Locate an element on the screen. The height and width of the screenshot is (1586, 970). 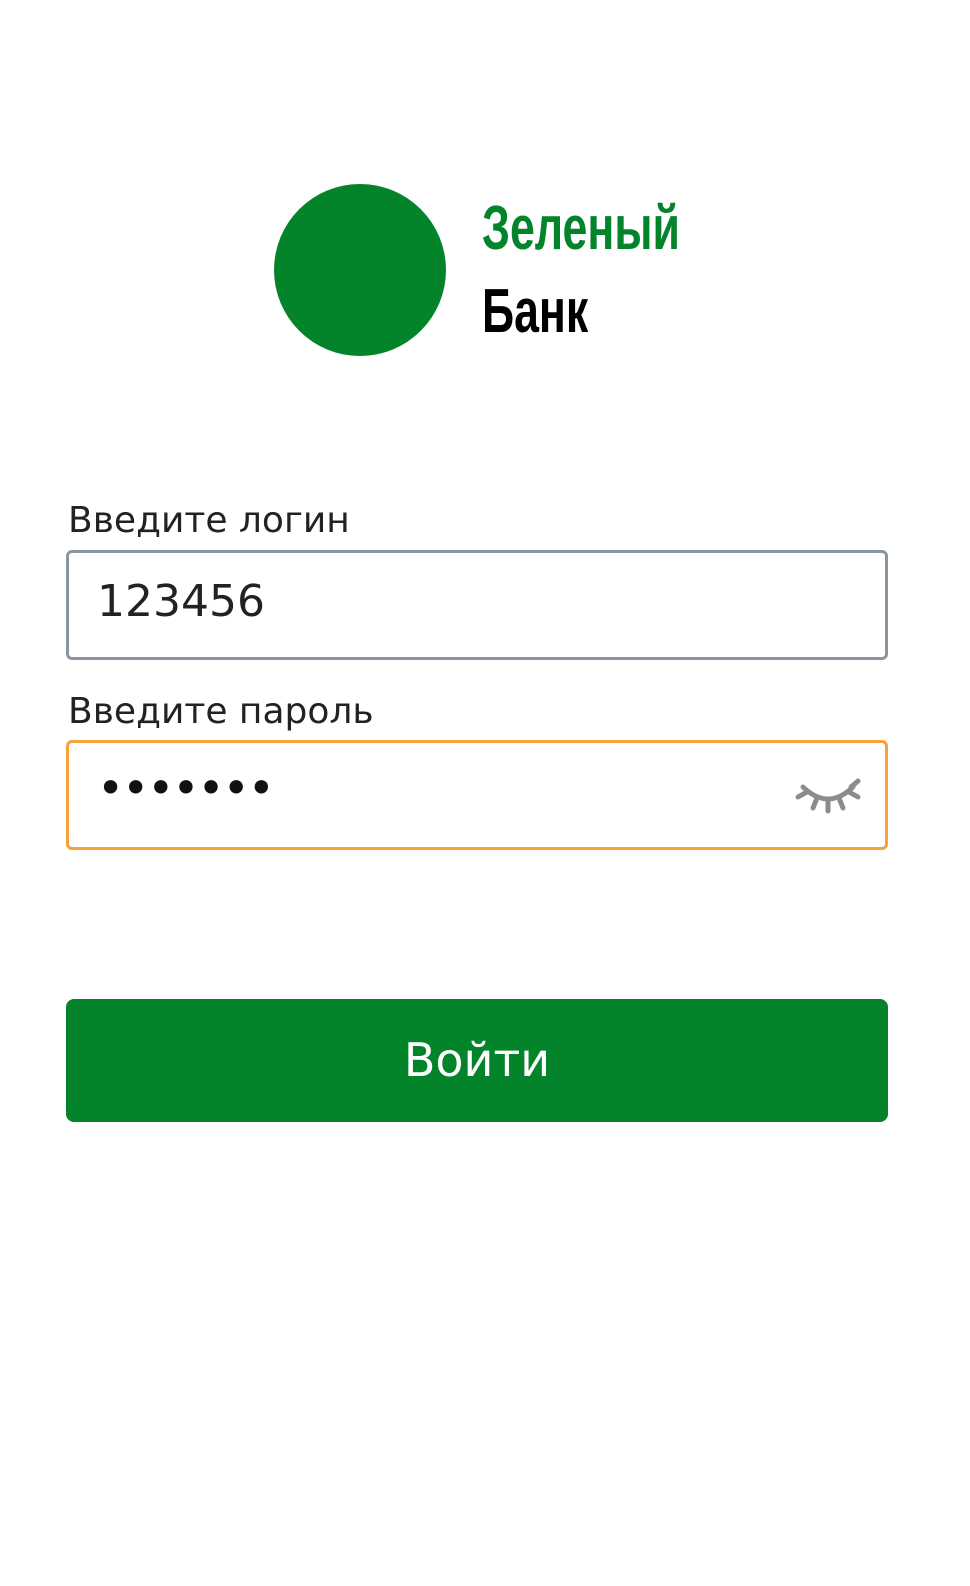
login-button: Войти is located at coordinates (477, 1060).